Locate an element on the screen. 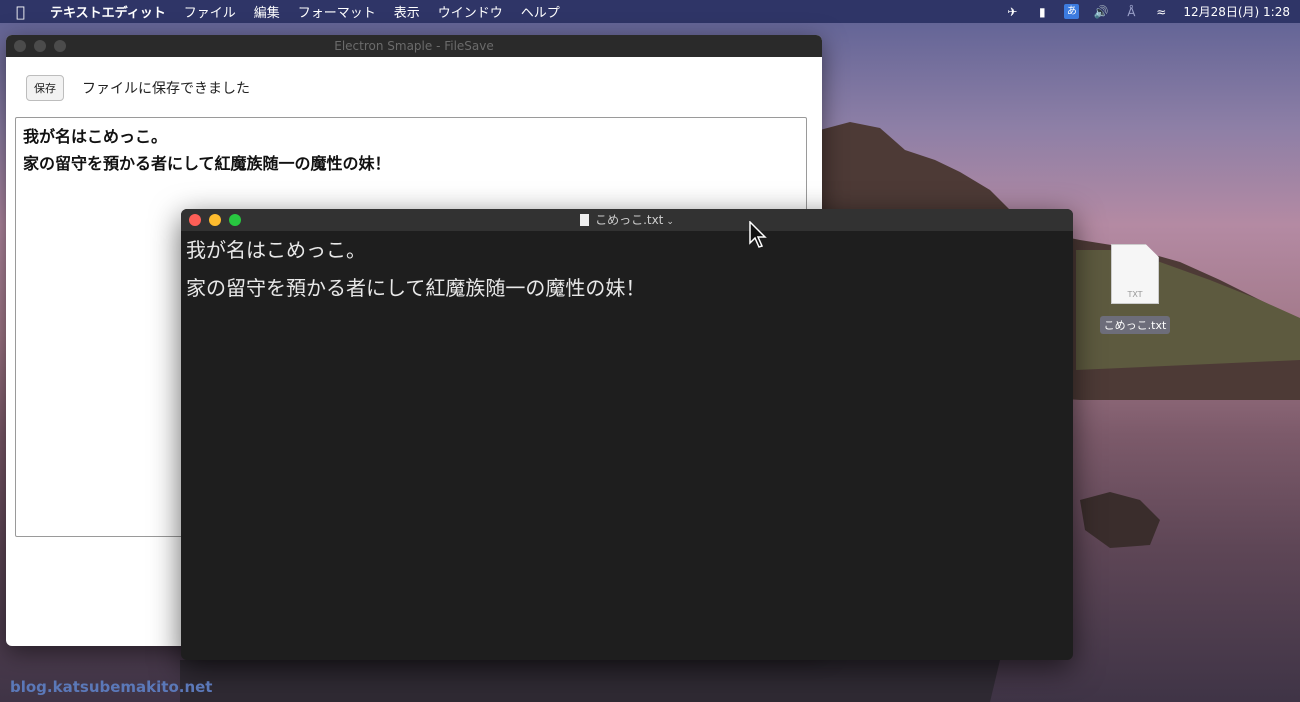 The width and height of the screenshot is (1300, 702). menu-app-name: テキストエディット is located at coordinates (108, 11).